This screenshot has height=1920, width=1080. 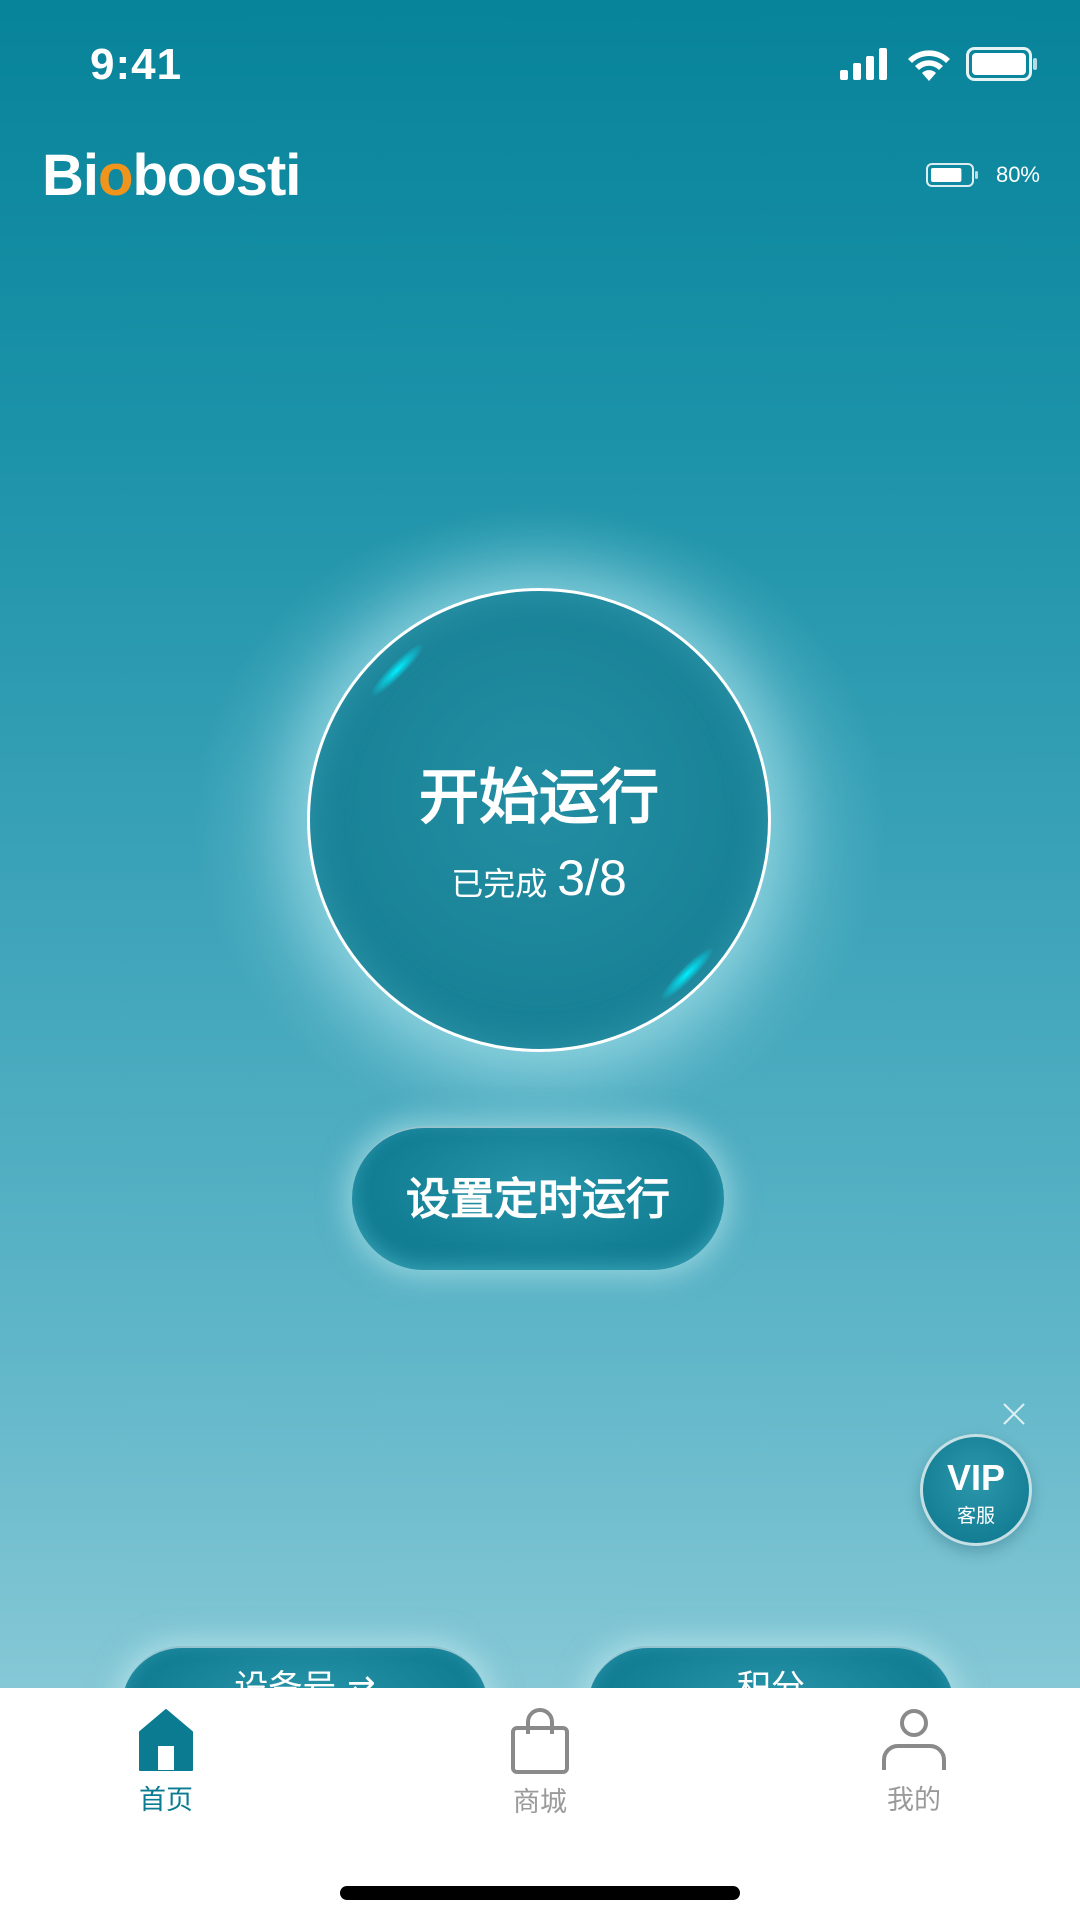 I want to click on progress-text: 已完成 3/8, so click(x=539, y=878).